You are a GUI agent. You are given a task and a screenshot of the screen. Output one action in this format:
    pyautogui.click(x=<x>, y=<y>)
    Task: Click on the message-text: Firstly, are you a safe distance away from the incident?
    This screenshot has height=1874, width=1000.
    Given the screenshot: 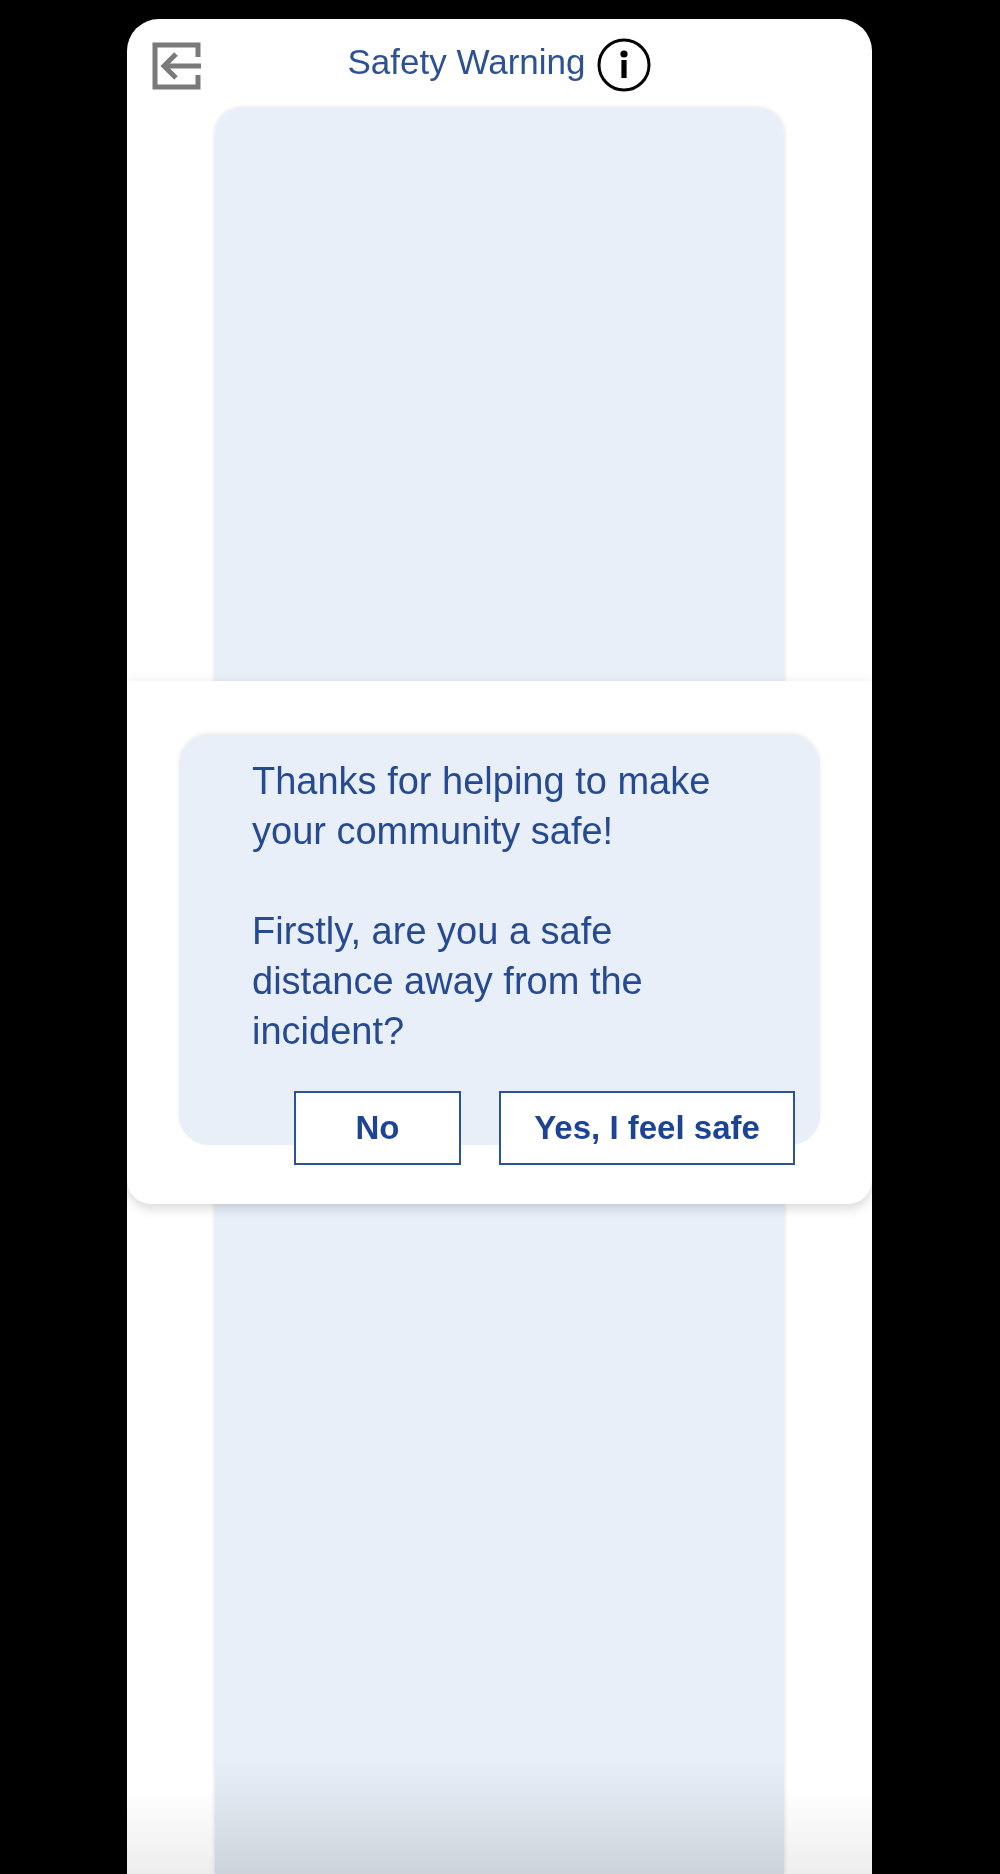 What is the action you would take?
    pyautogui.click(x=447, y=981)
    